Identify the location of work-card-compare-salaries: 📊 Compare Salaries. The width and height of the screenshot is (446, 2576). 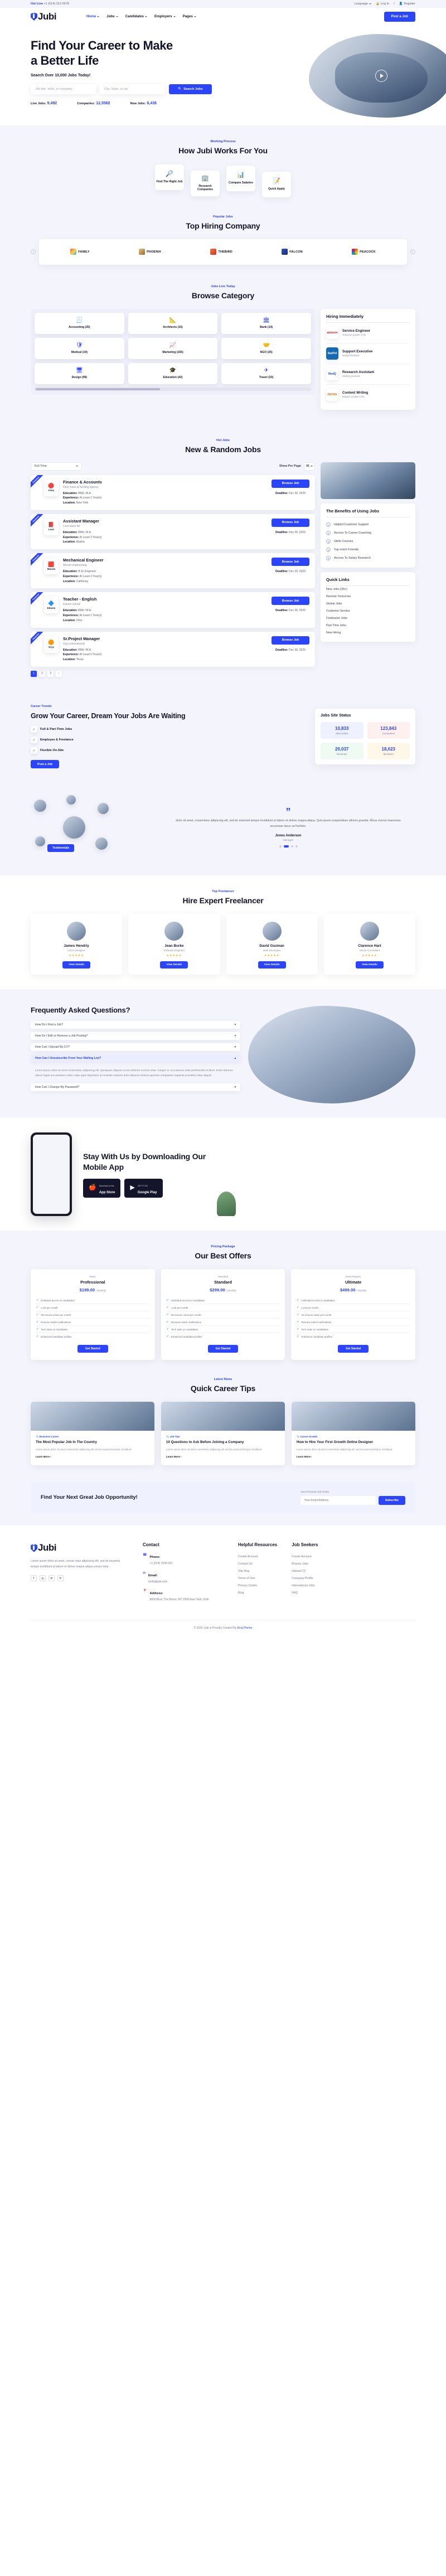
(240, 178).